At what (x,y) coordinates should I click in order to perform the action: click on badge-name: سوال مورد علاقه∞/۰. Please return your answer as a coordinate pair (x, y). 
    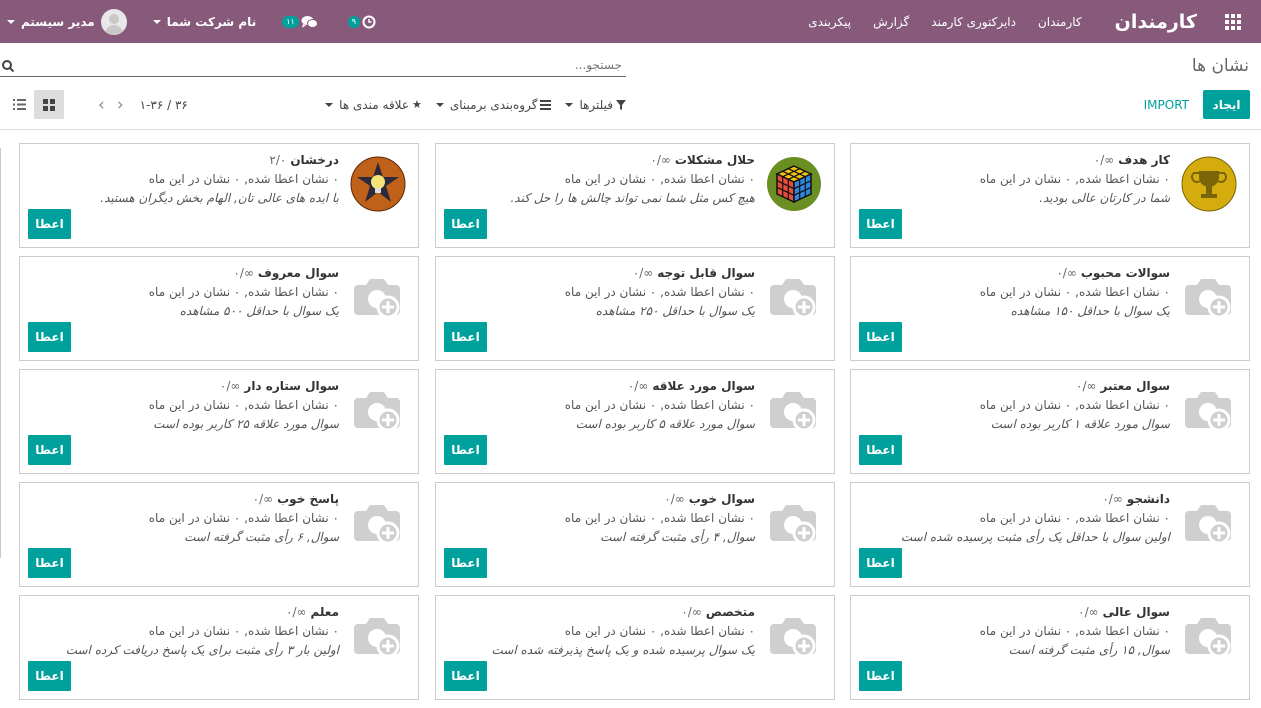
    Looking at the image, I should click on (691, 386).